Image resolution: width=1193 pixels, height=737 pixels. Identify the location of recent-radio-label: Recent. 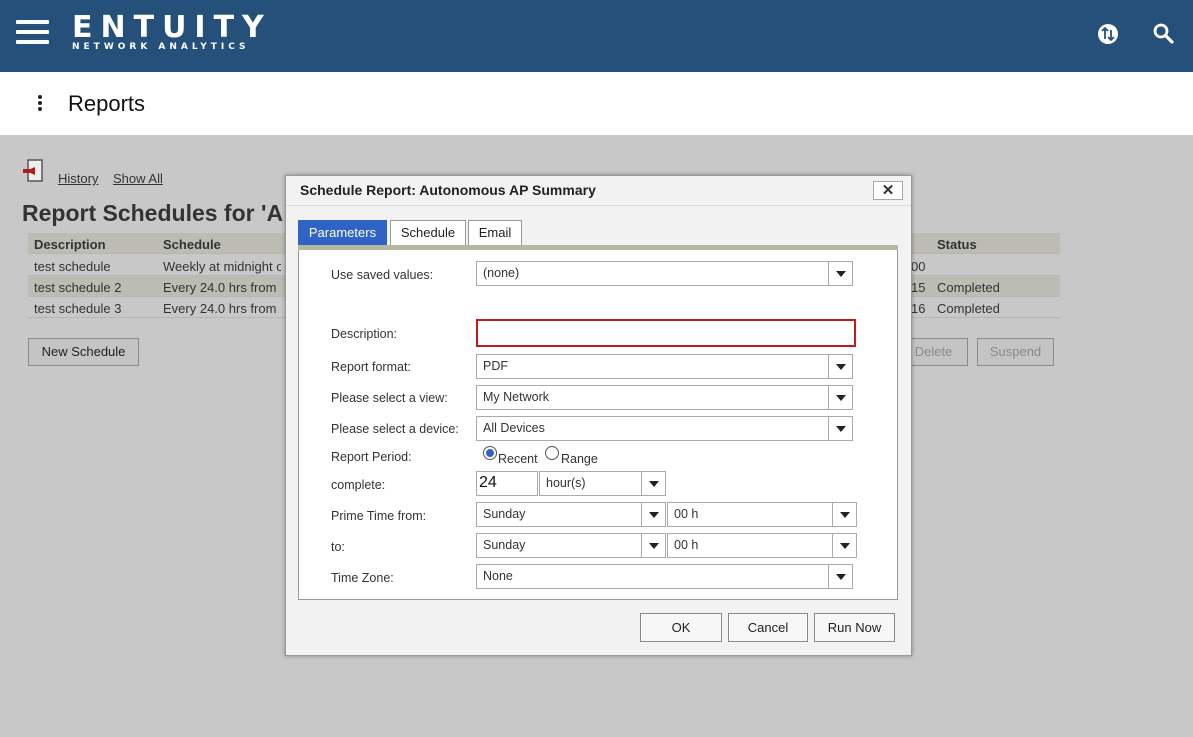
(518, 459).